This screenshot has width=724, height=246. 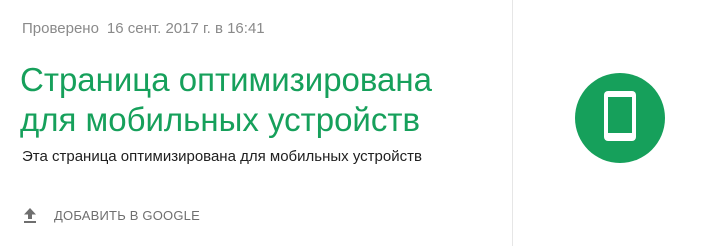 I want to click on checked-date: 16 сент. 2017 г. в 16:41, so click(x=185, y=28).